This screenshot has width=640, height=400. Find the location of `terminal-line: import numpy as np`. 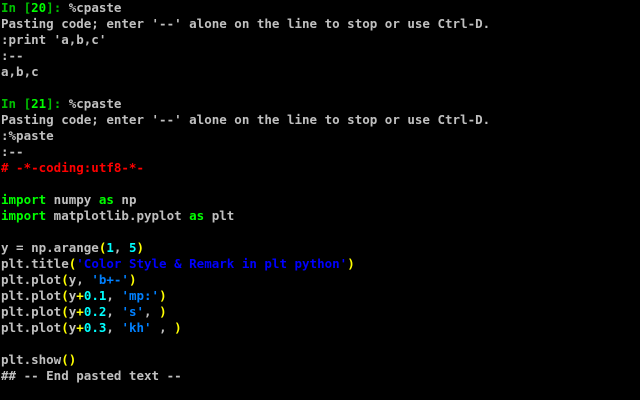

terminal-line: import numpy as np is located at coordinates (320, 200).